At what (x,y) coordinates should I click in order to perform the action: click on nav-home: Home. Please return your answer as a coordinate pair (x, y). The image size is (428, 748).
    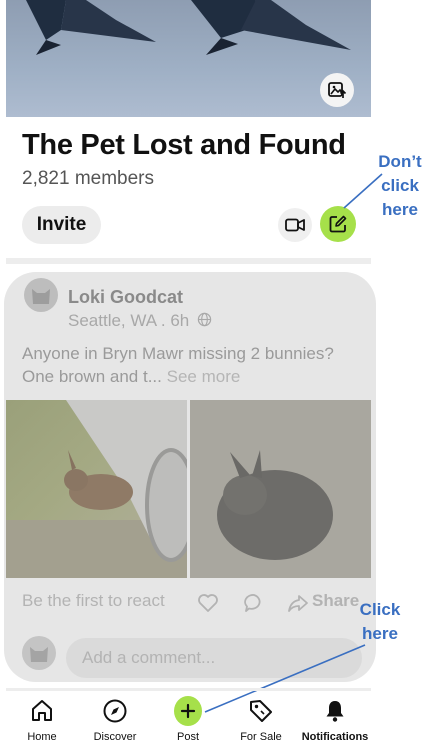
    Looking at the image, I should click on (42, 722).